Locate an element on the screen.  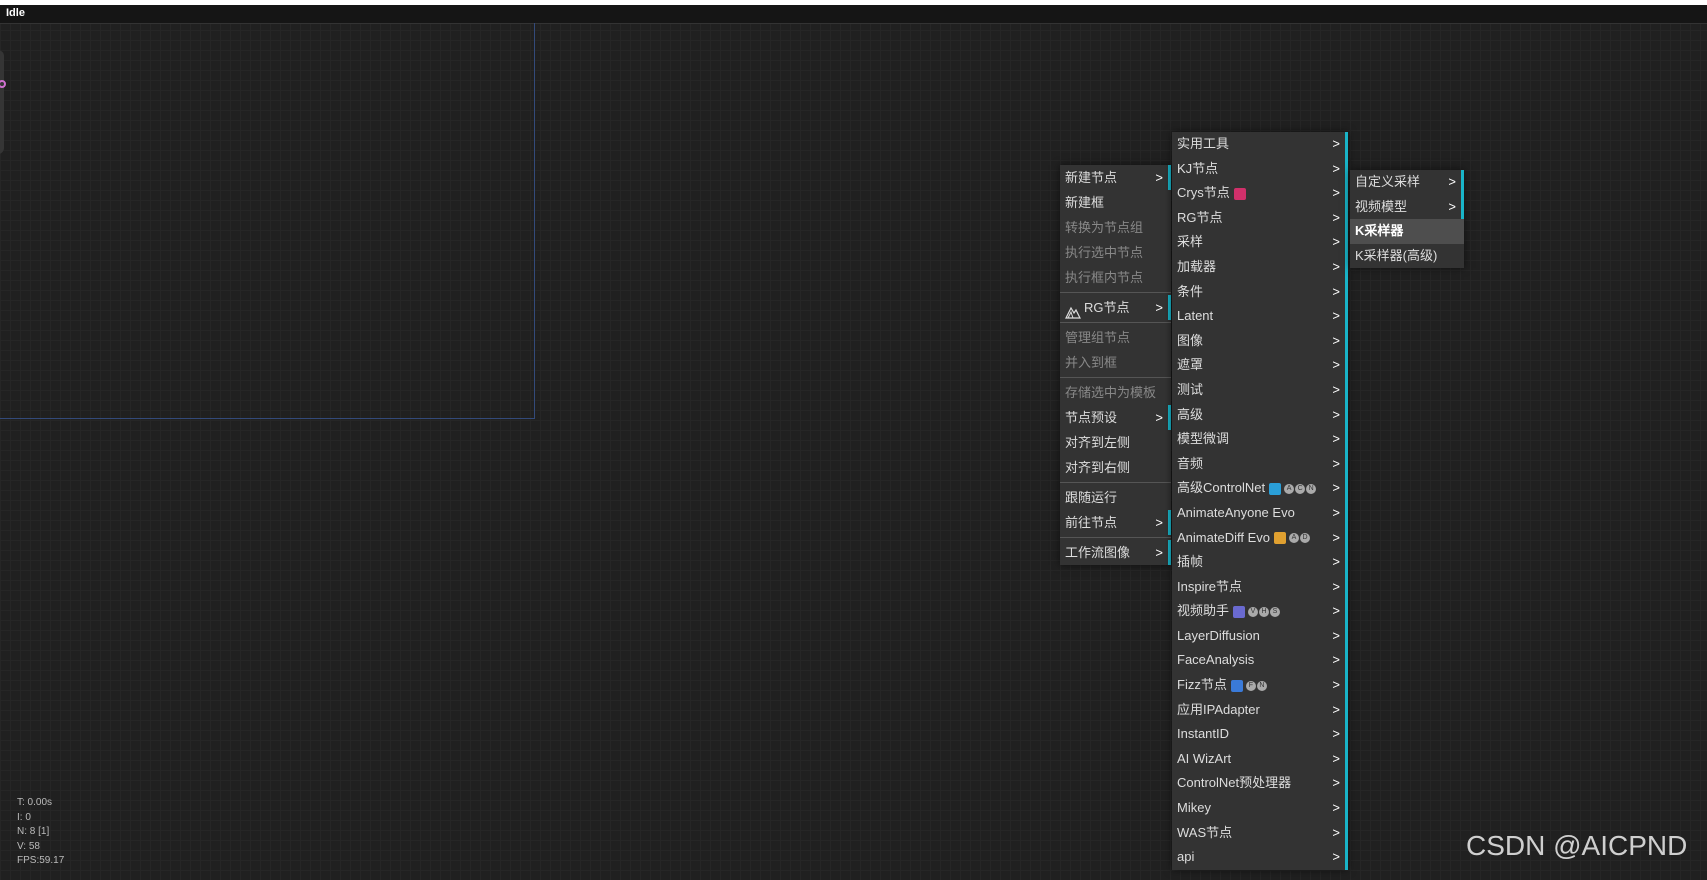
context-menu-item: 对齐到右侧 is located at coordinates (1115, 467).